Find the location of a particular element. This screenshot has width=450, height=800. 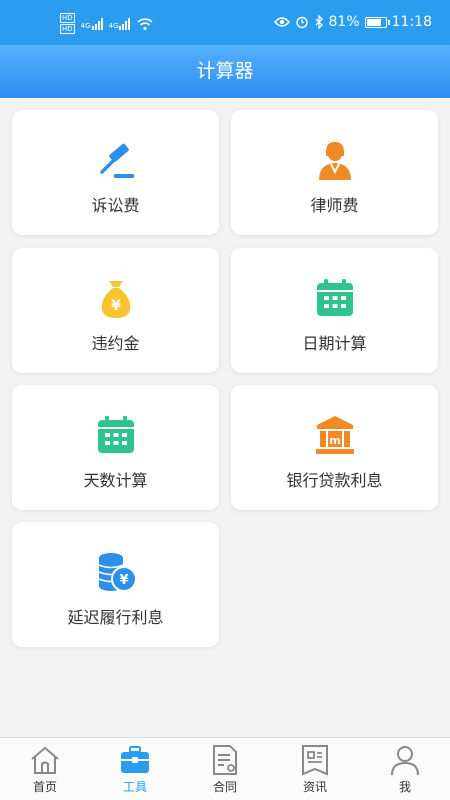

status-bar: HD HD 4G 4G 81% 11:18 is located at coordinates (225, 22).